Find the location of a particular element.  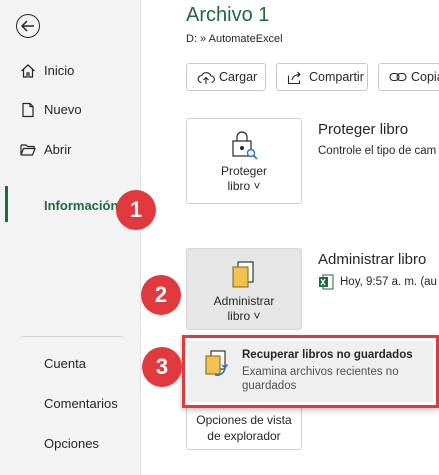

browser-view-label: Opciones de vista is located at coordinates (244, 420).